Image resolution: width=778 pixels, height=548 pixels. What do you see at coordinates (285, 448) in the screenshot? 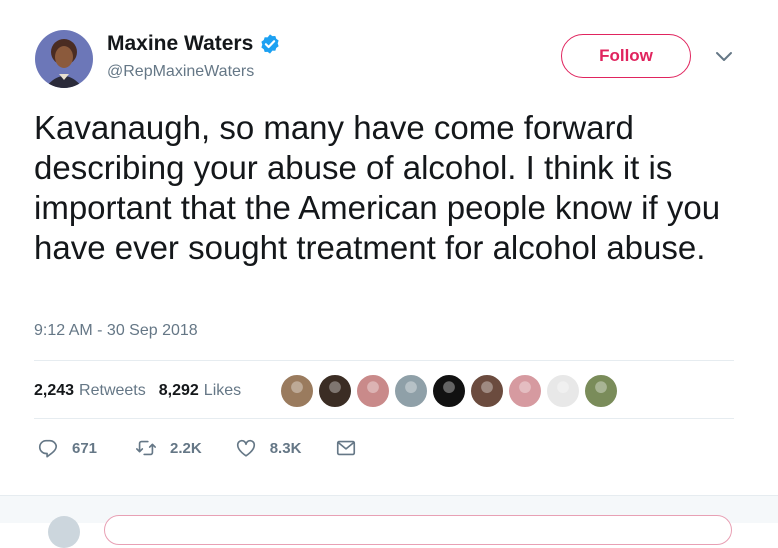
I see `like-count: 8.3K` at bounding box center [285, 448].